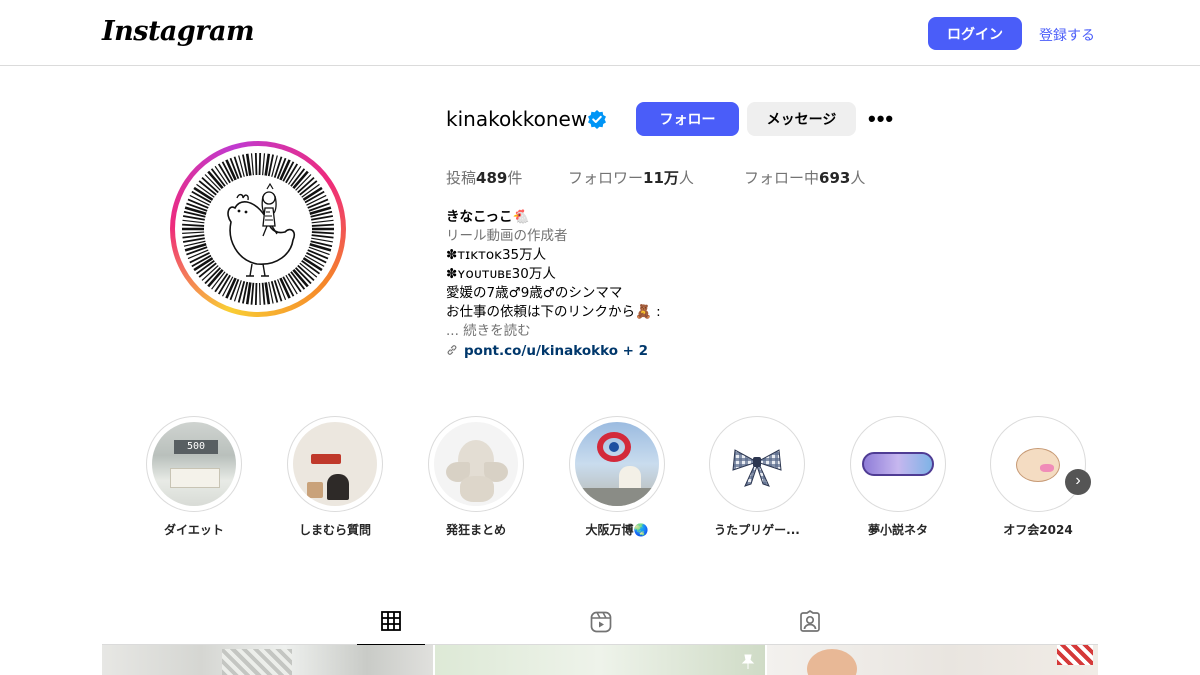  Describe the element at coordinates (178, 31) in the screenshot. I see `instagram-logo: Instagram` at that location.